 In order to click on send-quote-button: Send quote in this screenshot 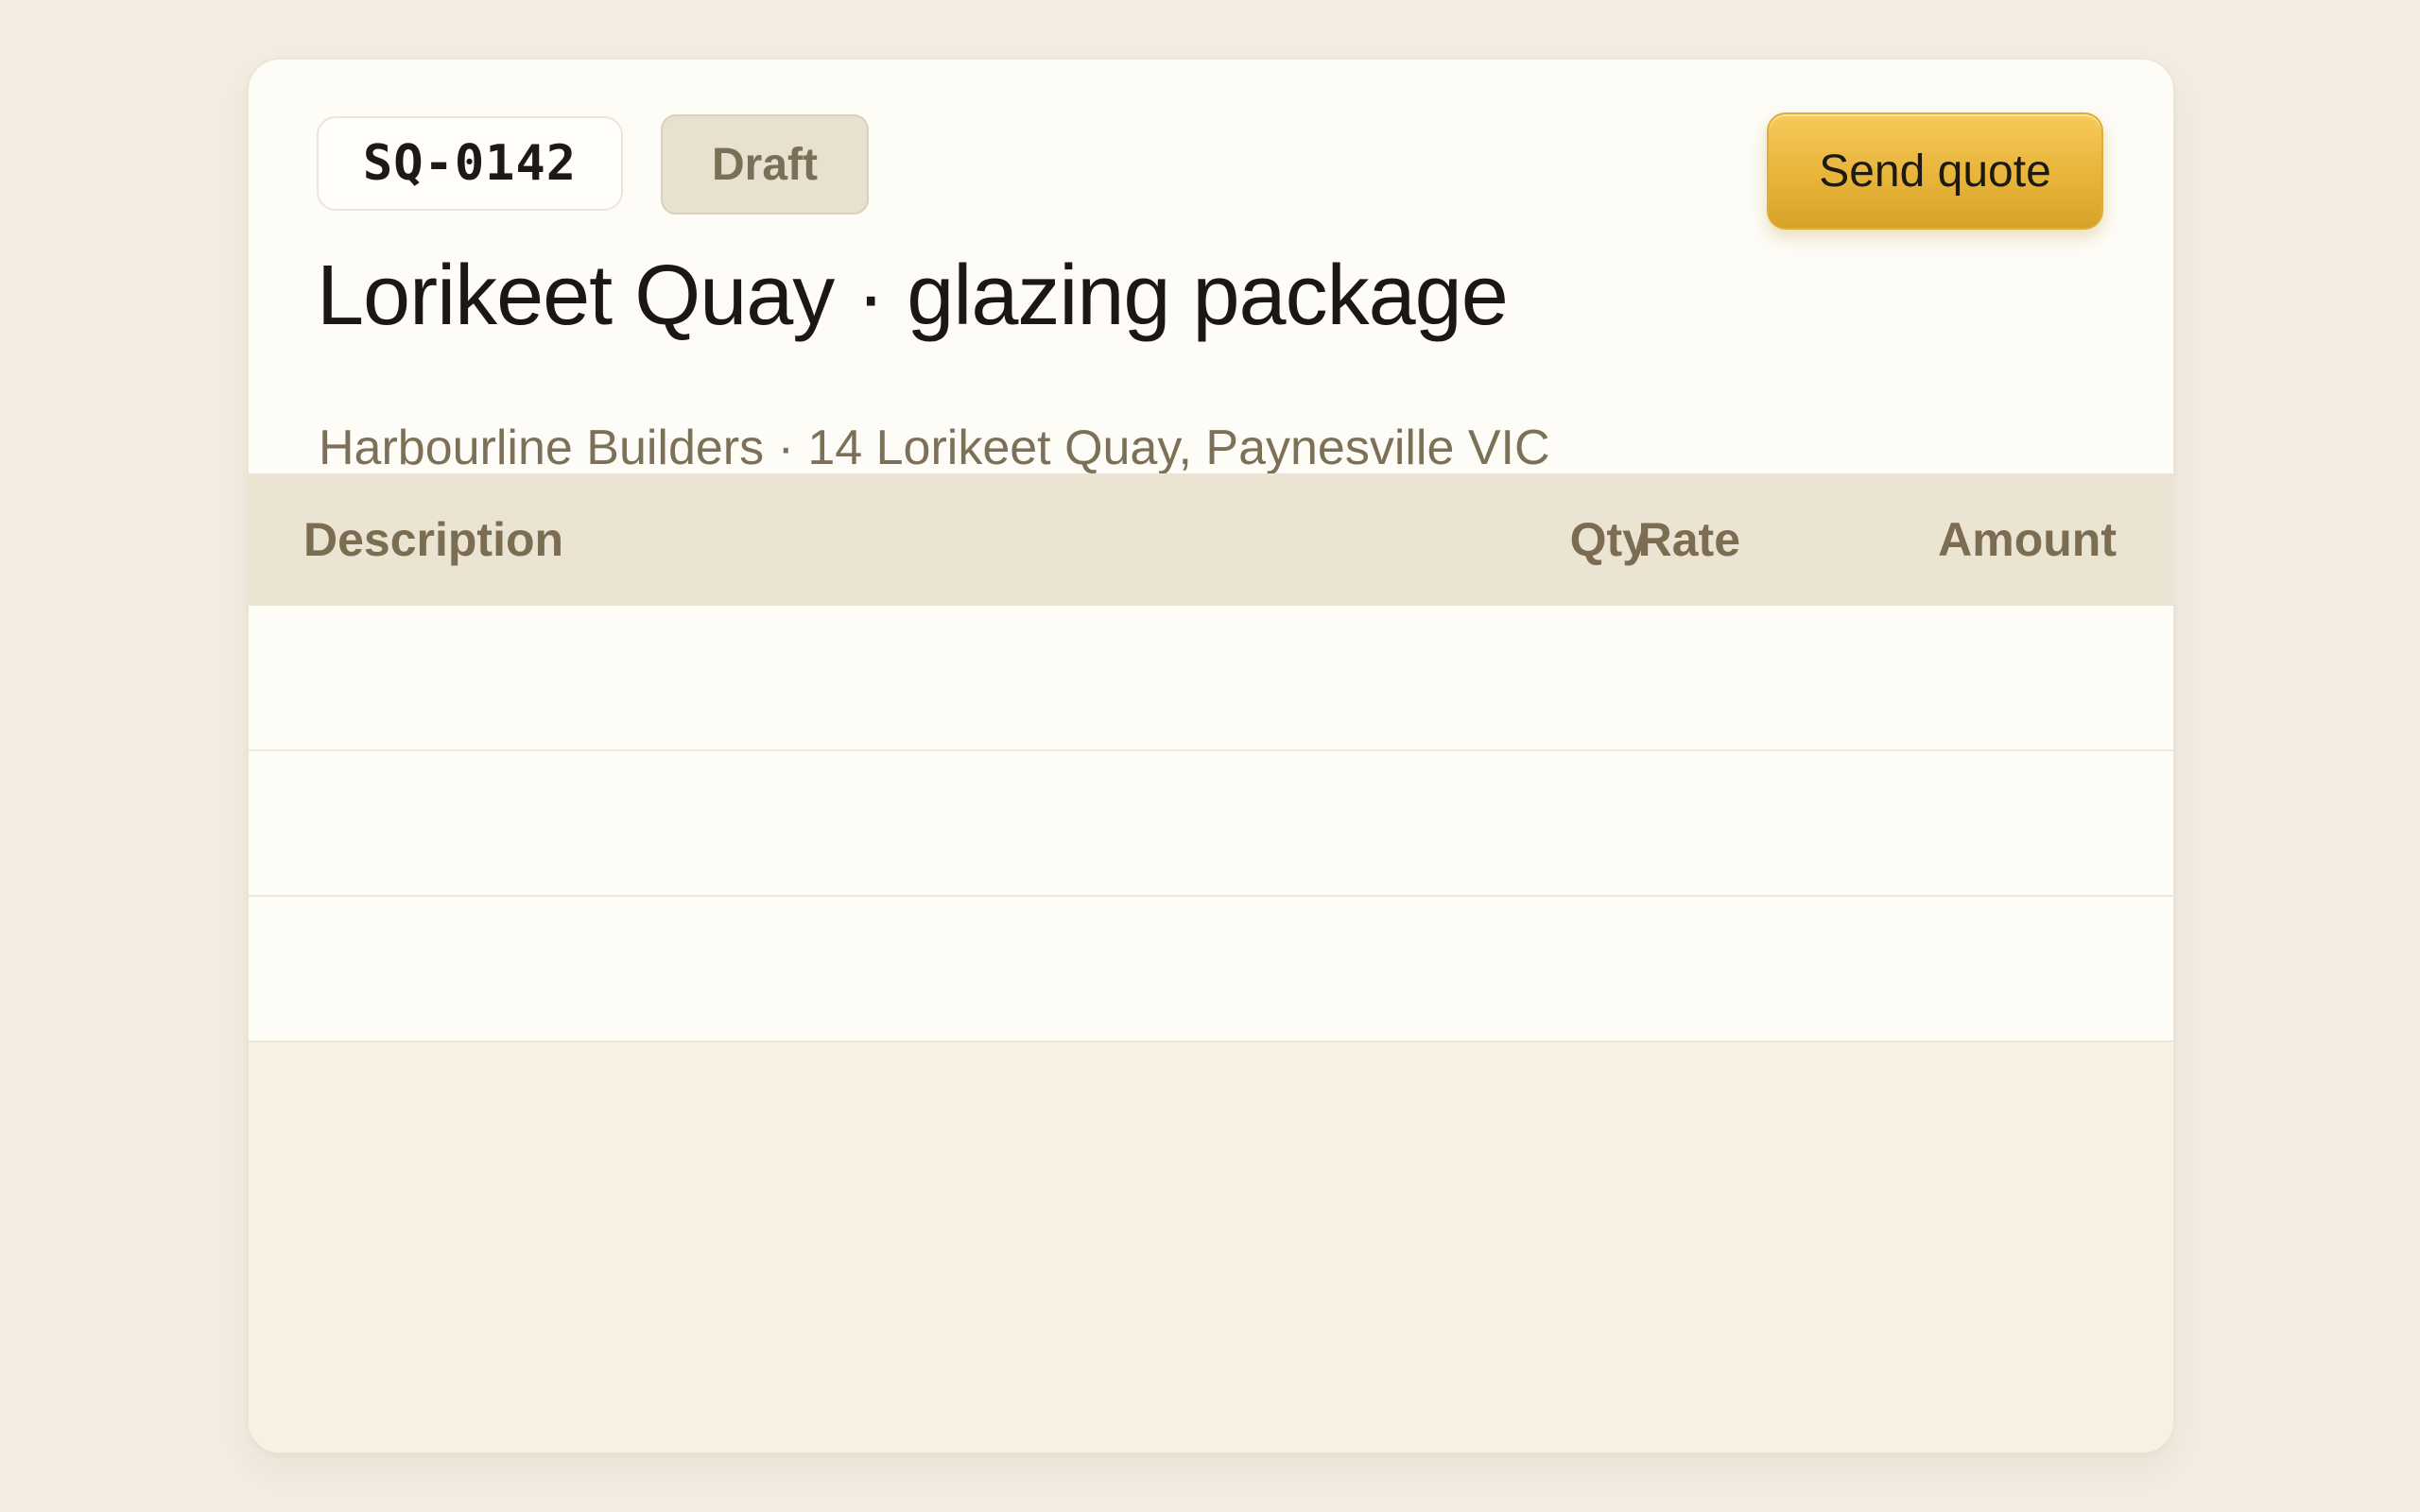, I will do `click(1935, 171)`.